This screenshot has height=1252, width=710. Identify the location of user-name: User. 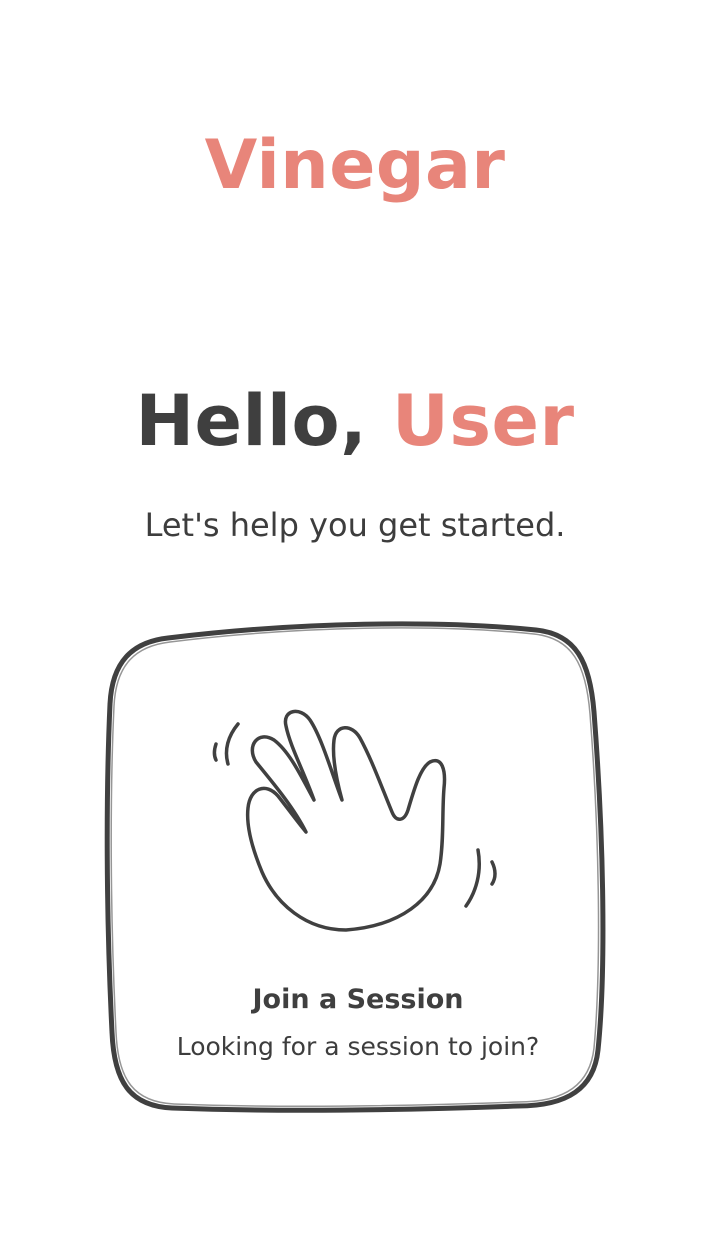
(483, 421).